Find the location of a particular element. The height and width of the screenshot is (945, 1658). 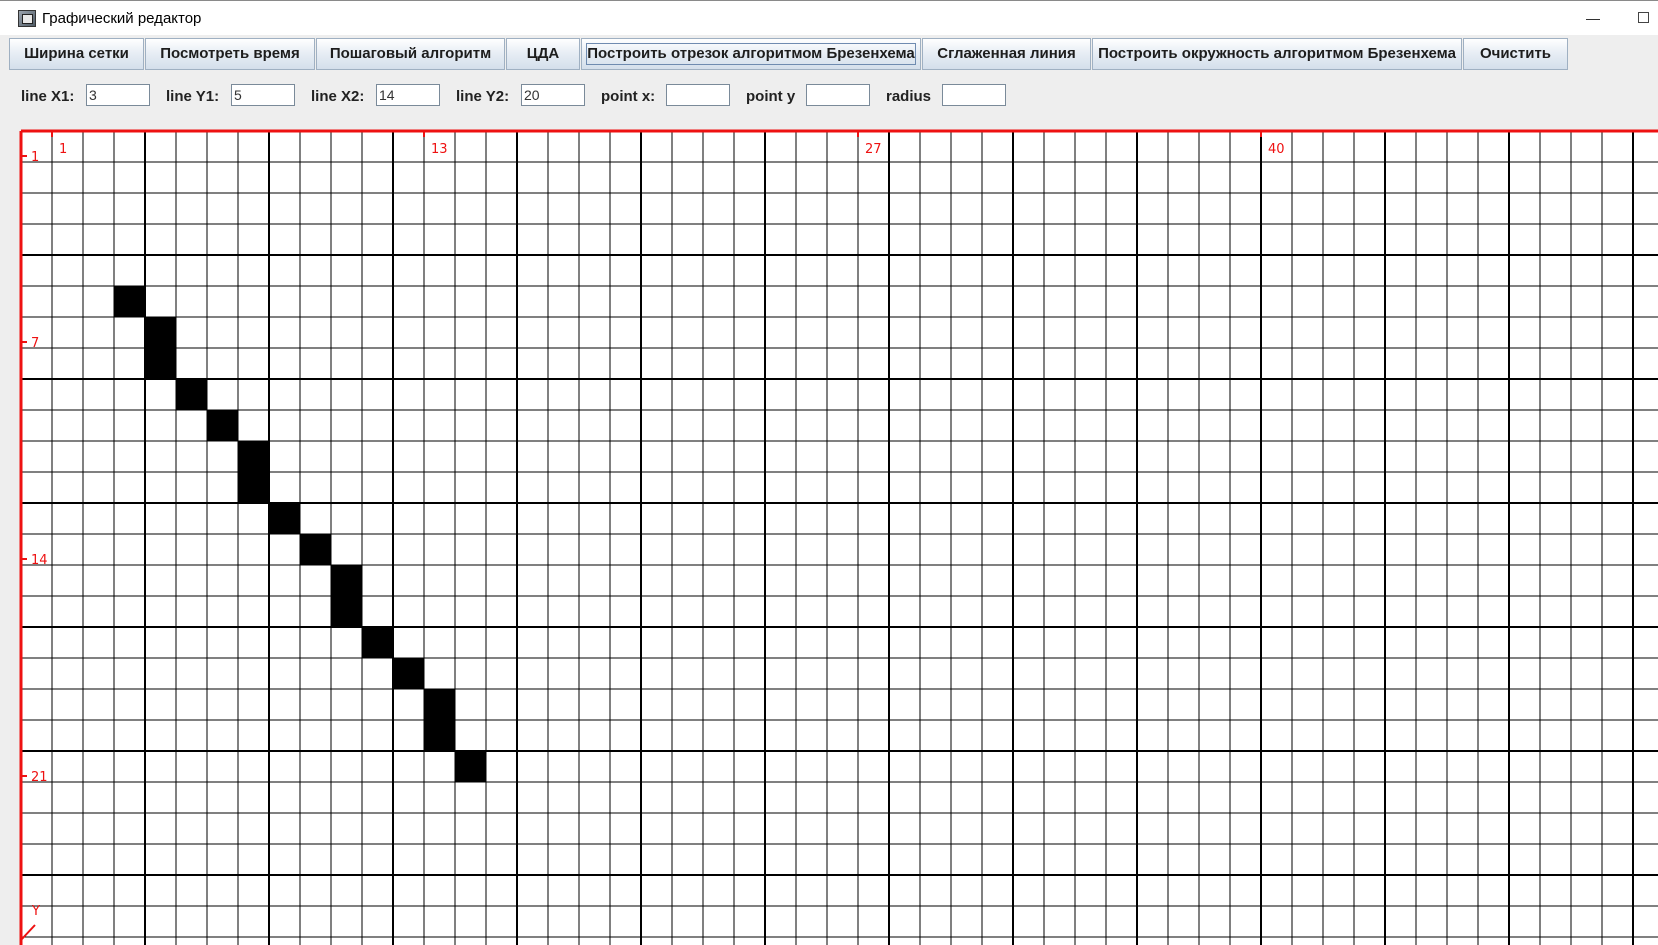

x-tick-label: 13 is located at coordinates (439, 149).